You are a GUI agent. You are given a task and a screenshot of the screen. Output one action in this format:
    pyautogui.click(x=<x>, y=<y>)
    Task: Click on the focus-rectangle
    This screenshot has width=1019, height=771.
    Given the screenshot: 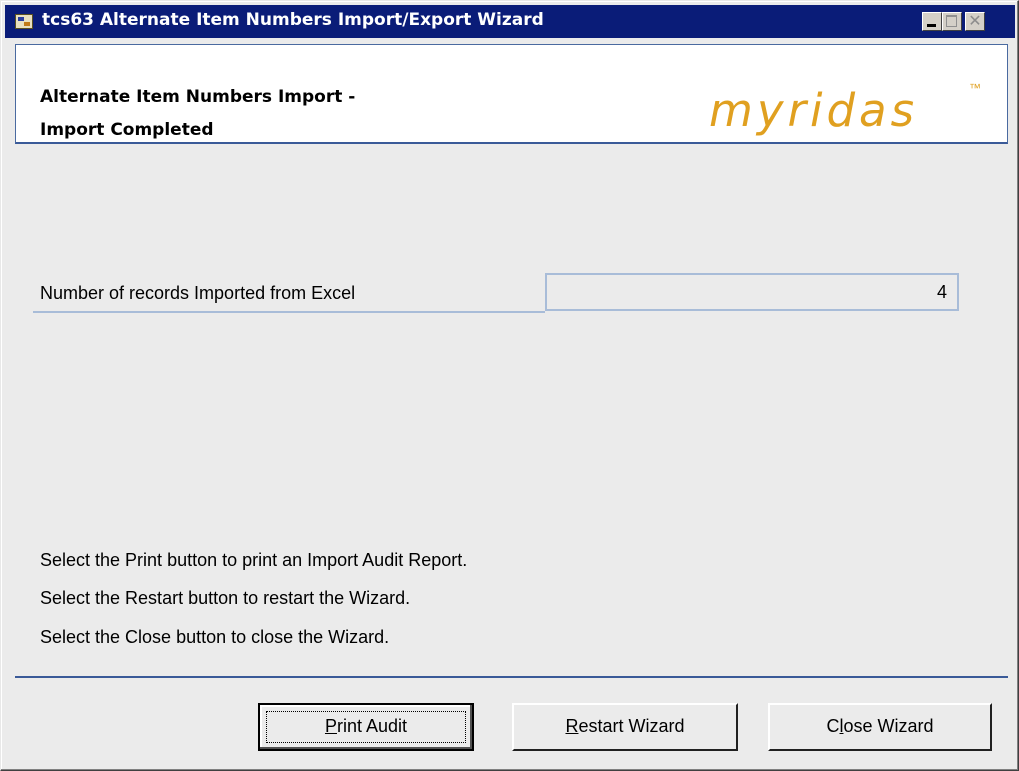 What is the action you would take?
    pyautogui.click(x=366, y=727)
    